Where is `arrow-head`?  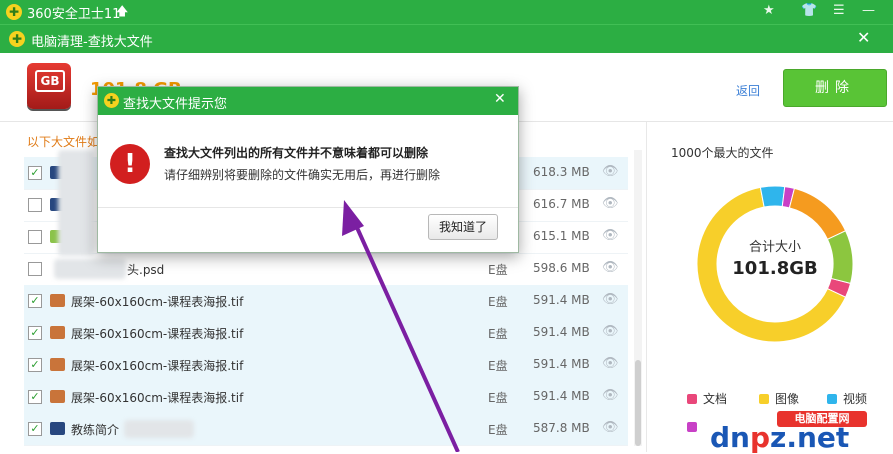
arrow-head is located at coordinates (353, 218).